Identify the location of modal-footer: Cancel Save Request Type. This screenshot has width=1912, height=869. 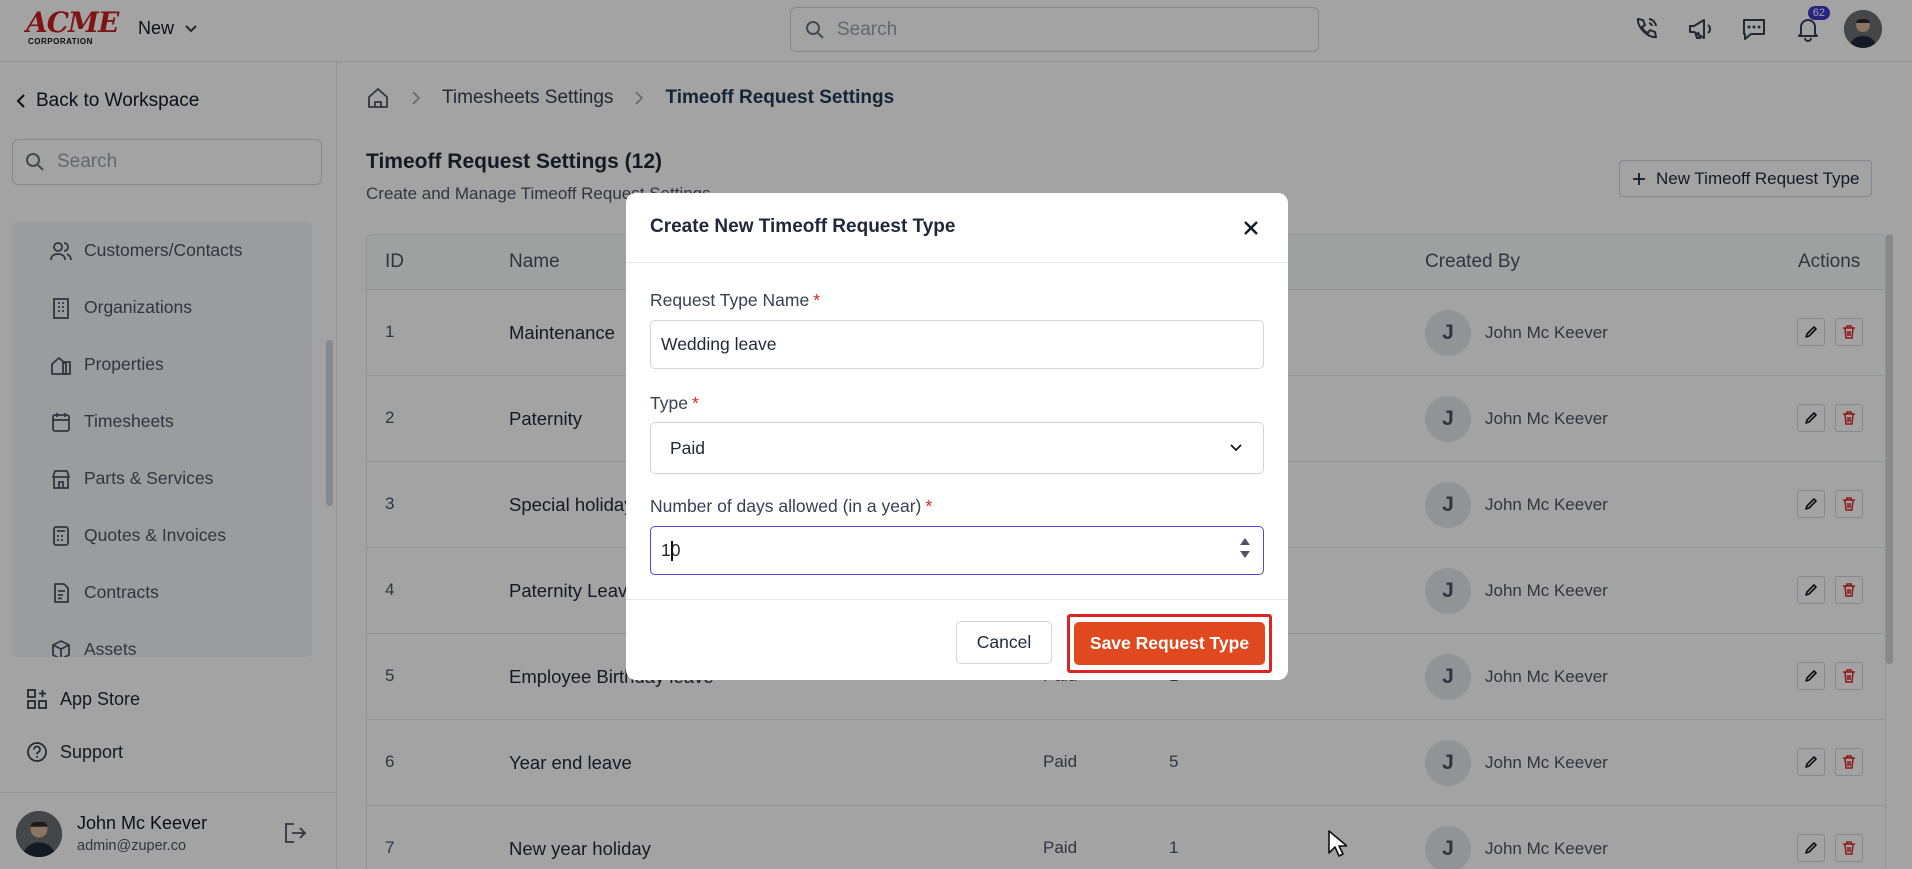
(957, 639).